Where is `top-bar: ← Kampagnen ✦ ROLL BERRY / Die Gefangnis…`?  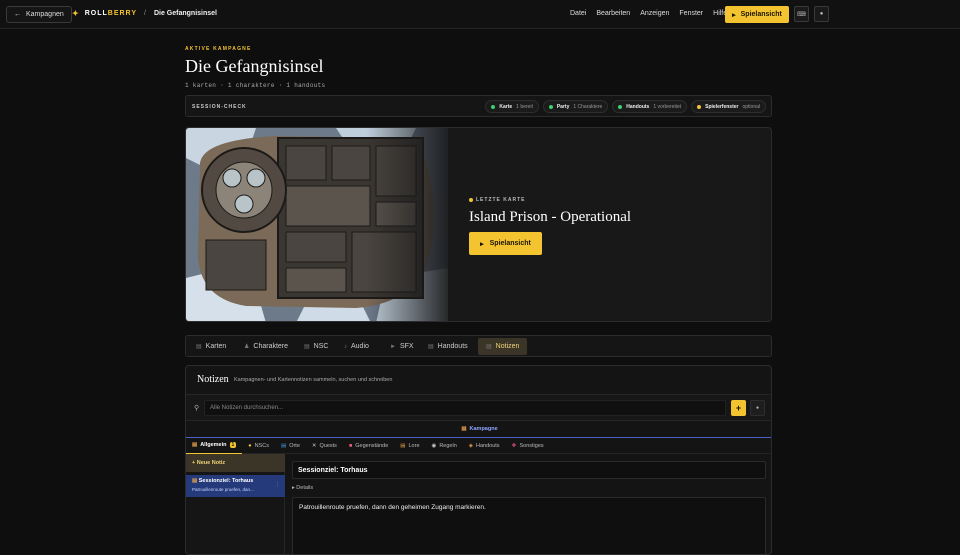 top-bar: ← Kampagnen ✦ ROLL BERRY / Die Gefangnis… is located at coordinates (480, 14).